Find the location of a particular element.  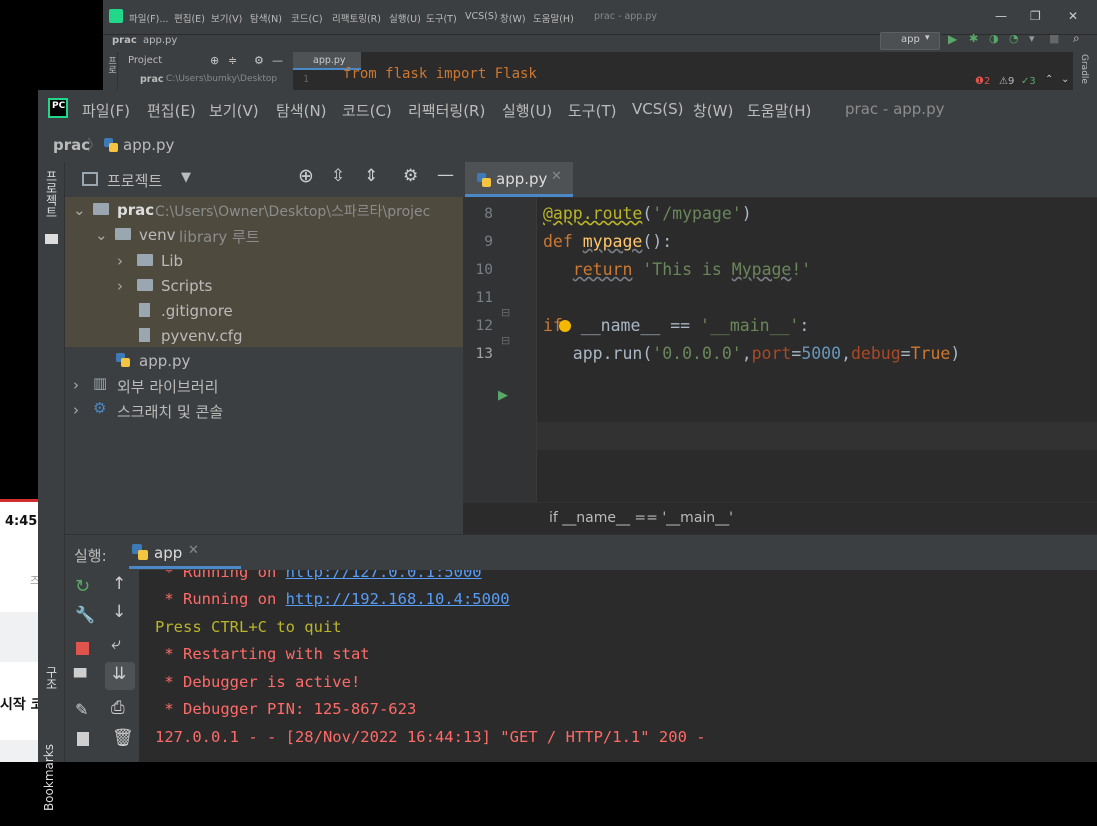

tree-item: › Scripts is located at coordinates (264, 285).